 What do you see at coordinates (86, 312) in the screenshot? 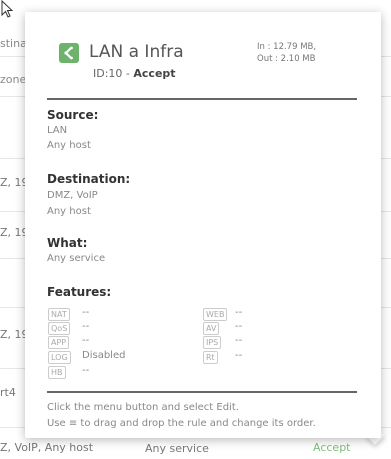
I see `feature-value-nat: --` at bounding box center [86, 312].